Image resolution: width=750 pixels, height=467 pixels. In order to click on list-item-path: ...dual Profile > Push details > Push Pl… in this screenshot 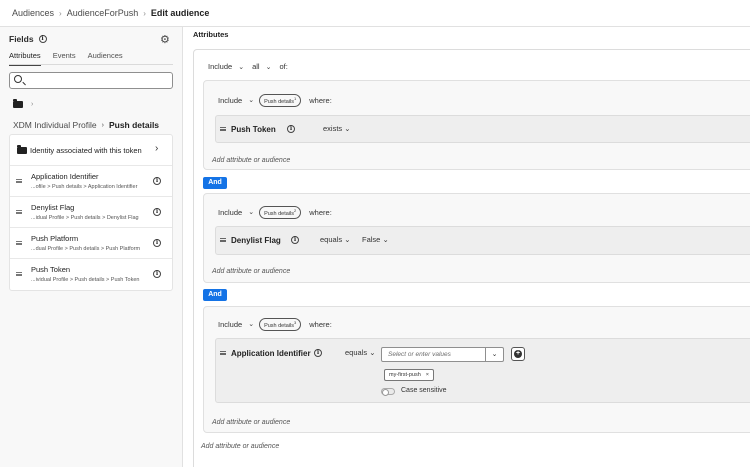, I will do `click(86, 249)`.